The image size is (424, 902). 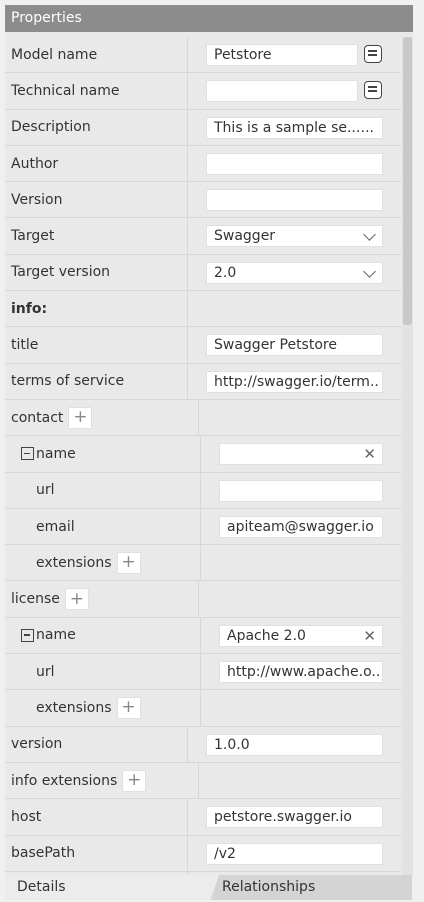 I want to click on target-version-value: 2.0, so click(x=225, y=272).